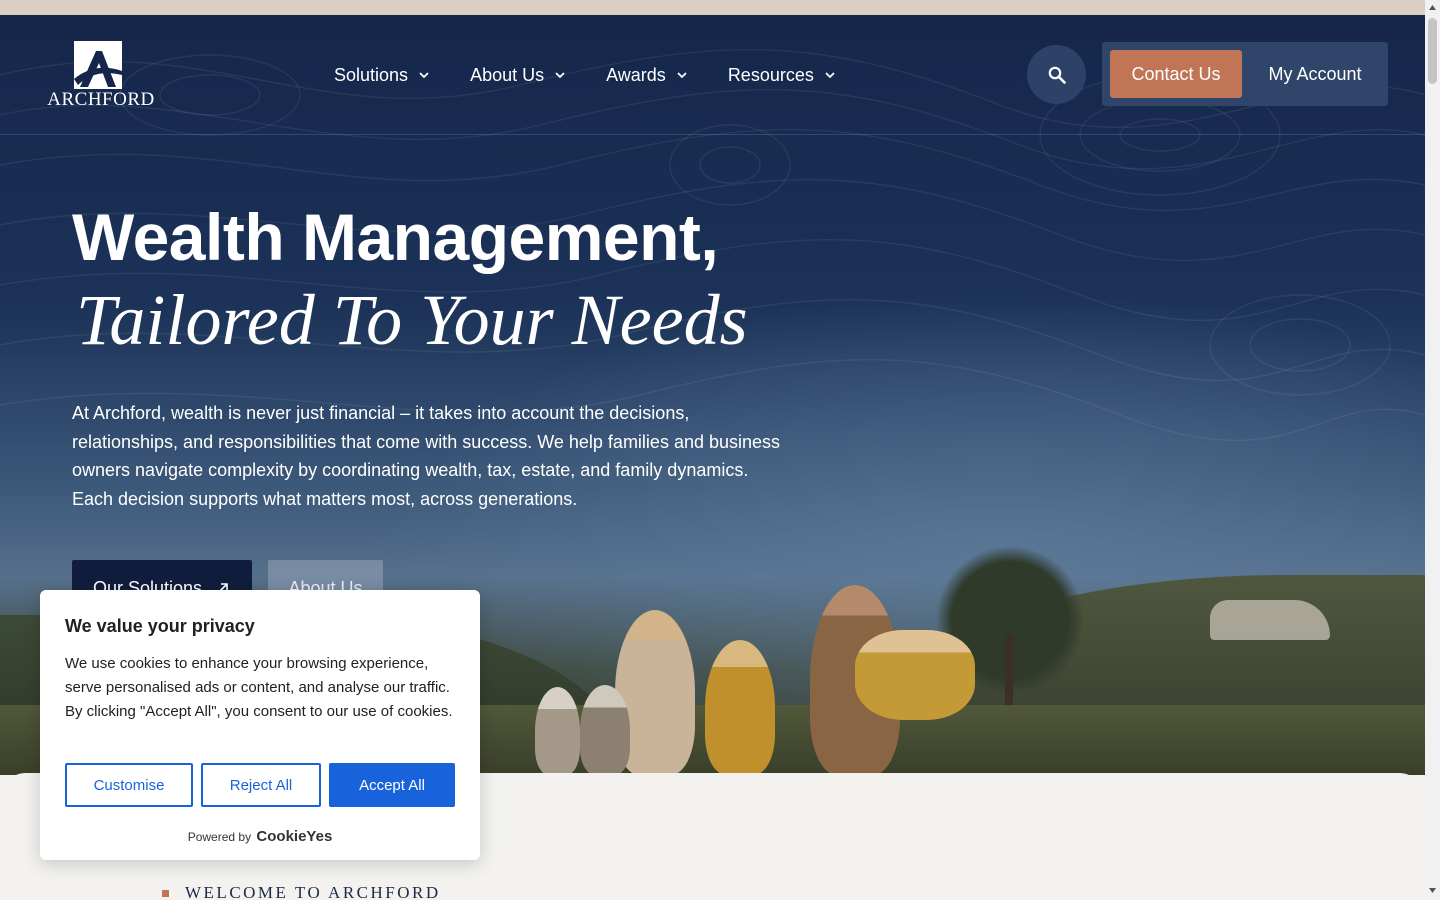 Image resolution: width=1440 pixels, height=900 pixels. I want to click on search-icon, so click(1057, 75).